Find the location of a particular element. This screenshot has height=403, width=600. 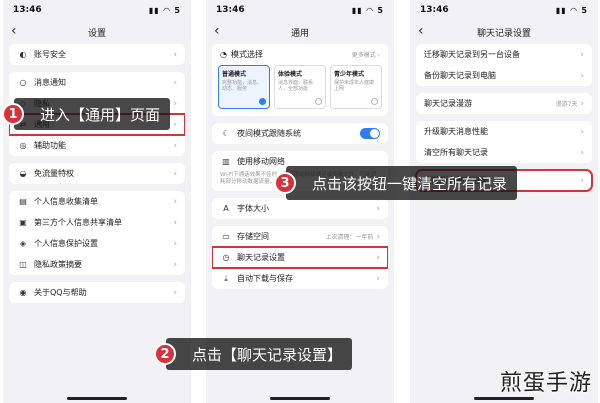

settings-item: ◒ 免流量特权 › is located at coordinates (97, 173).